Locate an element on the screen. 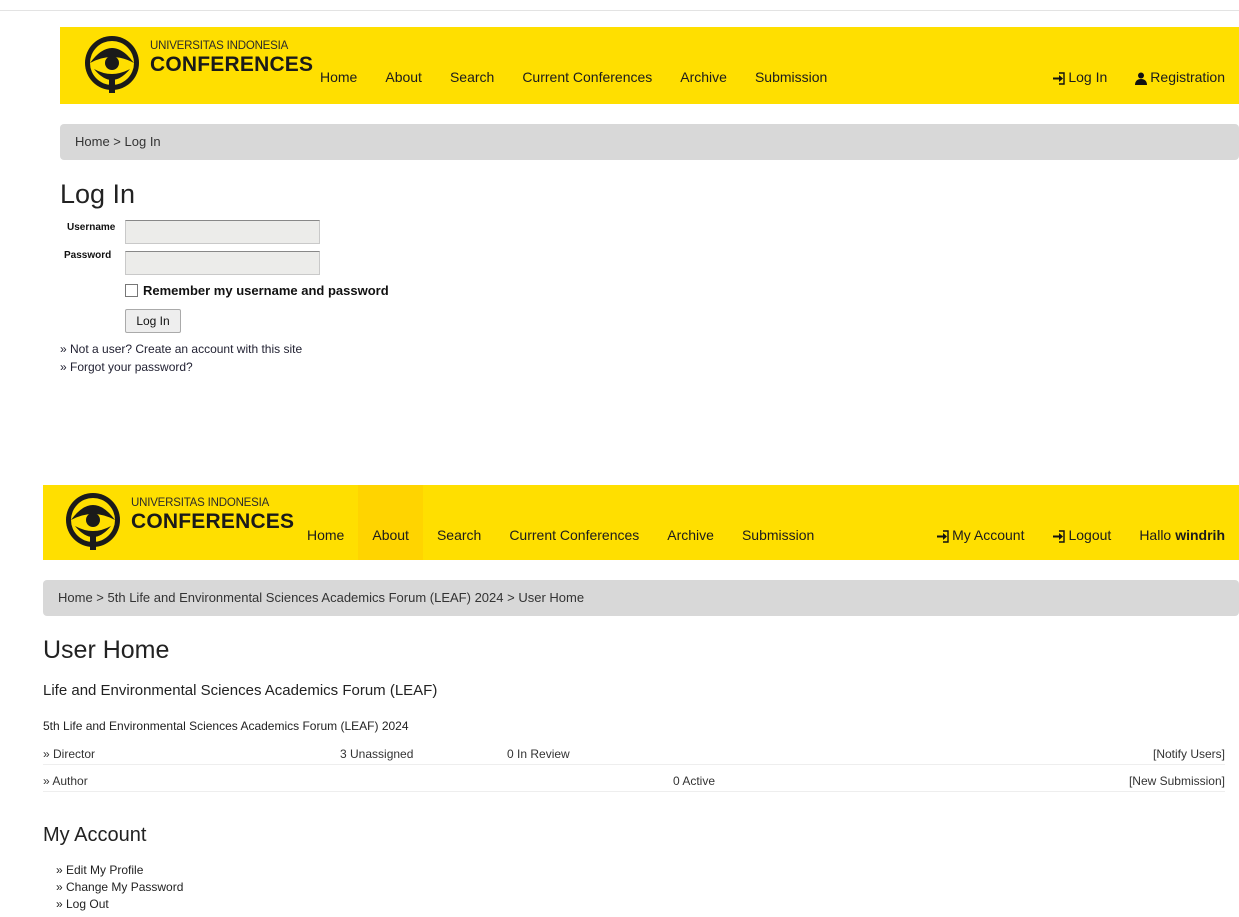 The height and width of the screenshot is (917, 1239). nav-logout-label: Logout is located at coordinates (1090, 535).